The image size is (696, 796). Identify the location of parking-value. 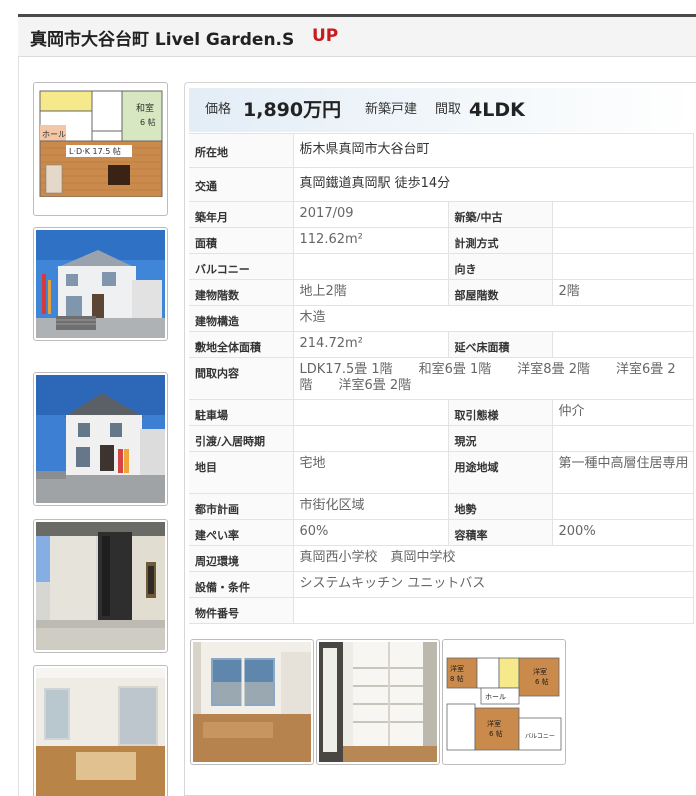
(371, 412).